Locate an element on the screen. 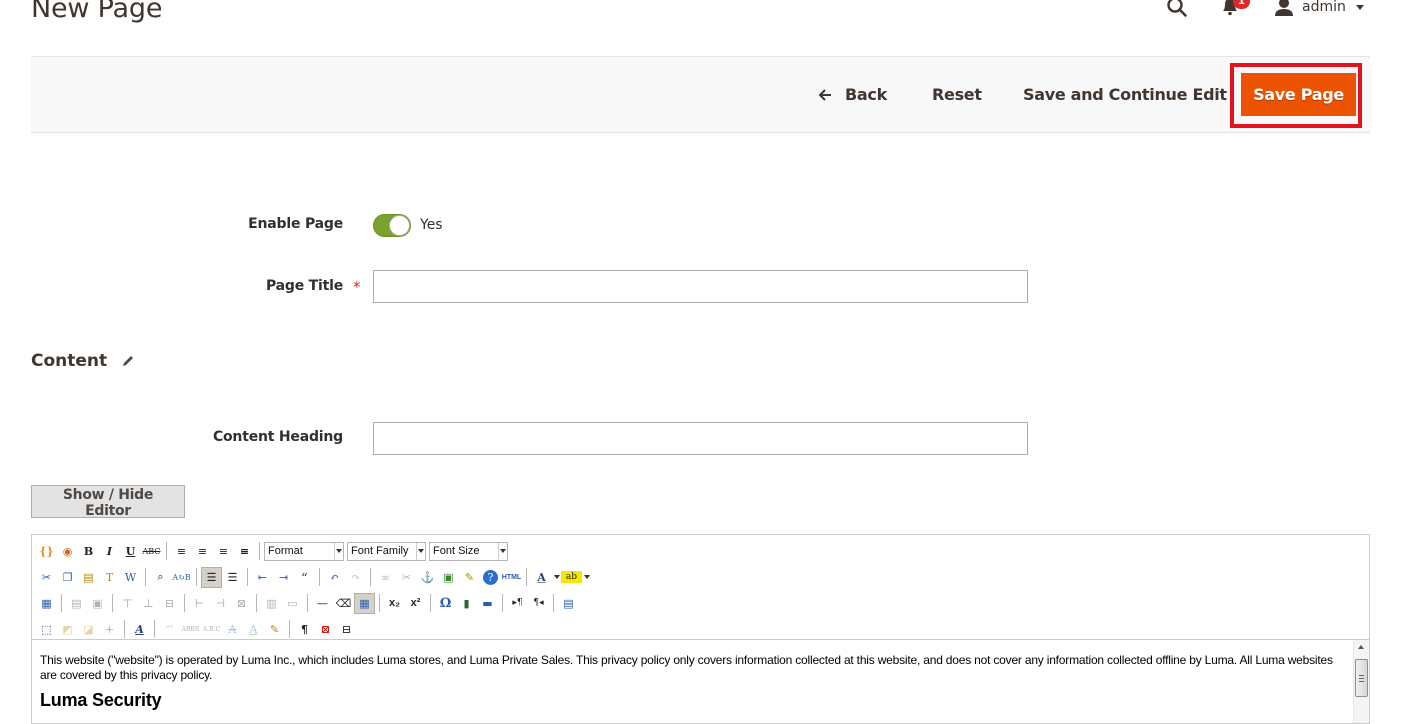  search-icon is located at coordinates (1177, 9).